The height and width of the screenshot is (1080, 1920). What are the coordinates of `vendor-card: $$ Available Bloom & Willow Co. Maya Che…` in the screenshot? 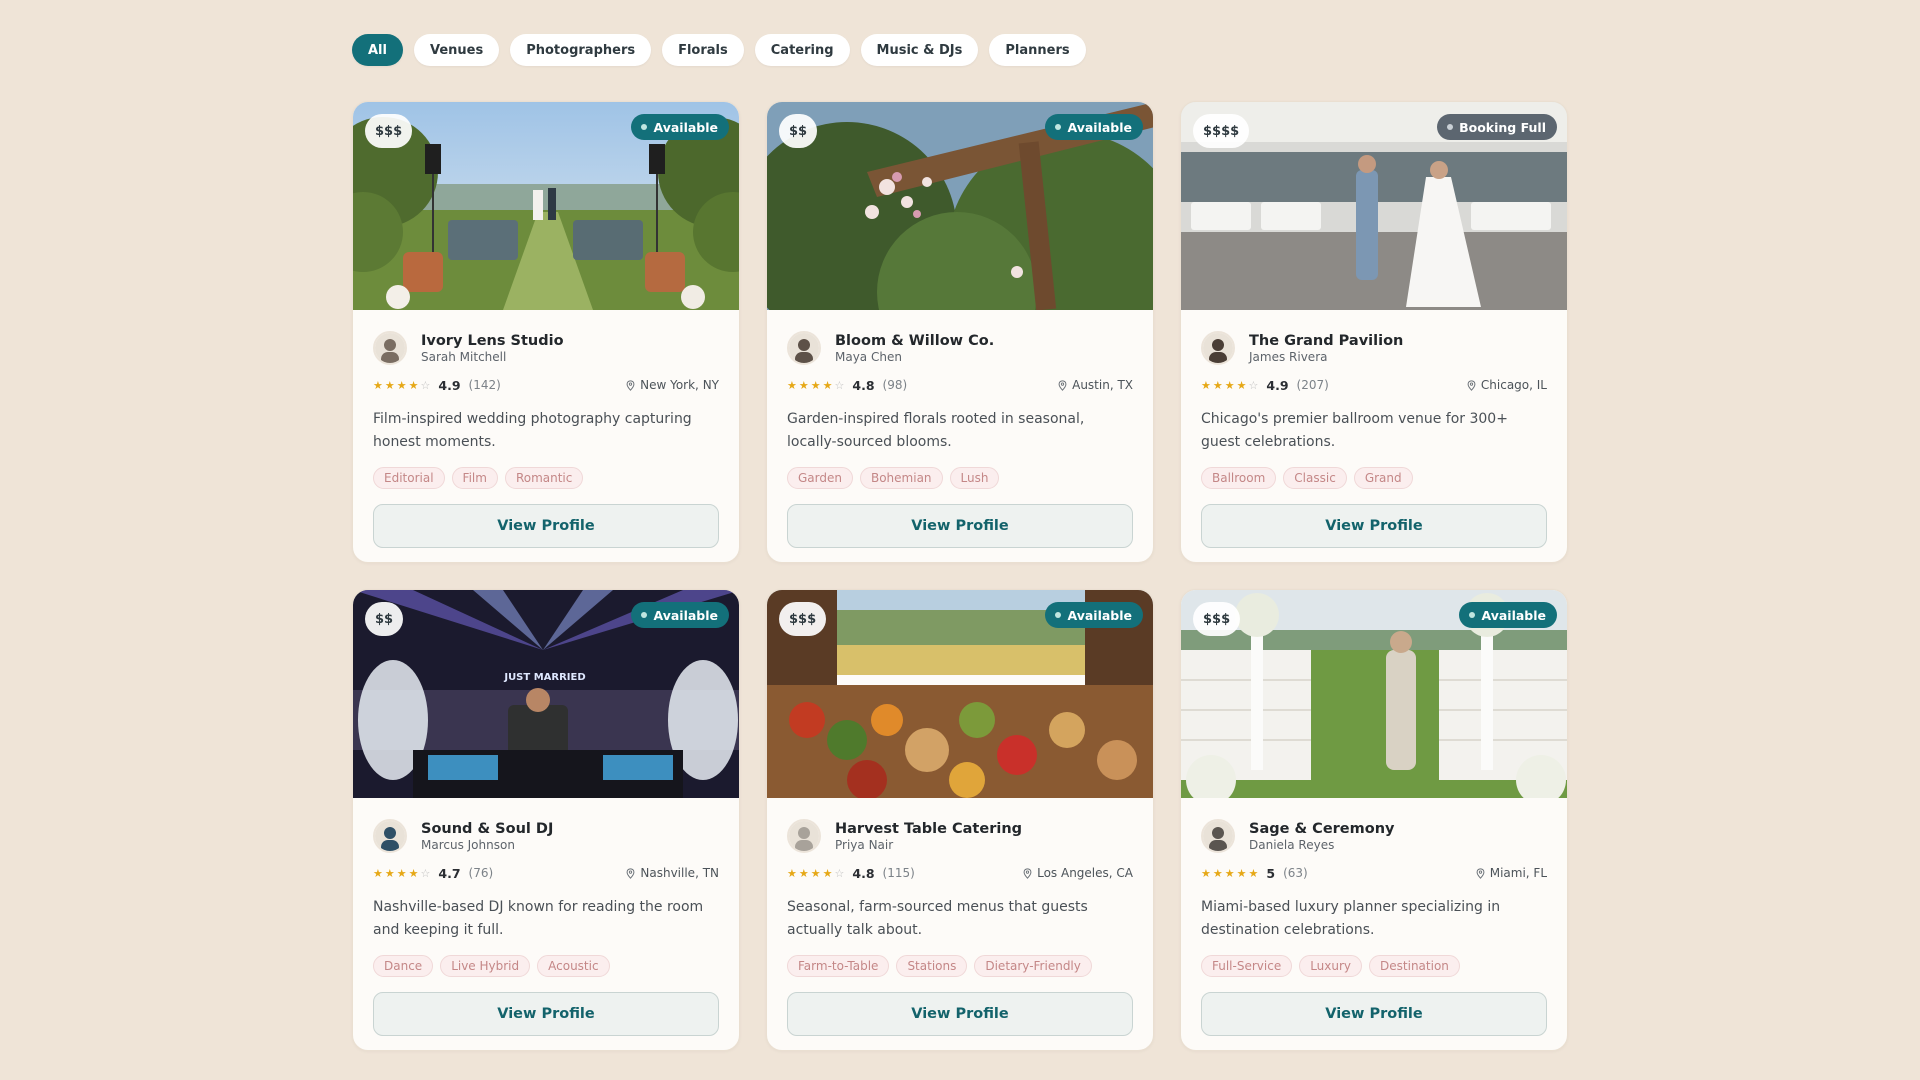 It's located at (960, 332).